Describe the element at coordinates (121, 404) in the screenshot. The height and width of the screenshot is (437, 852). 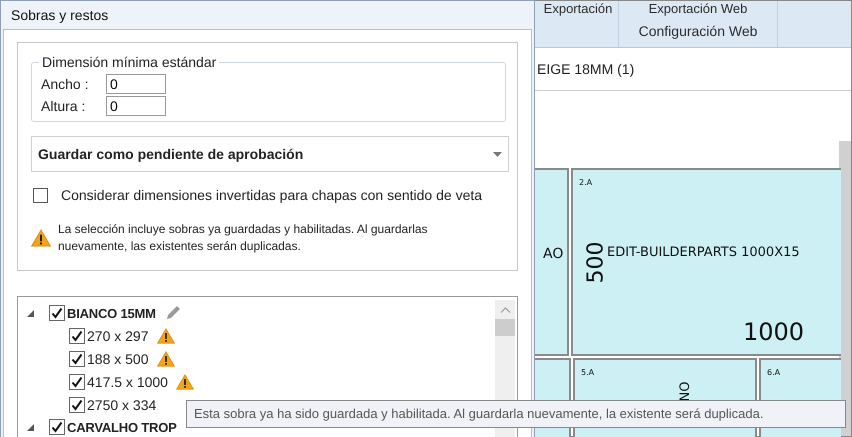
I see `leftover-item: 2750 x 334` at that location.